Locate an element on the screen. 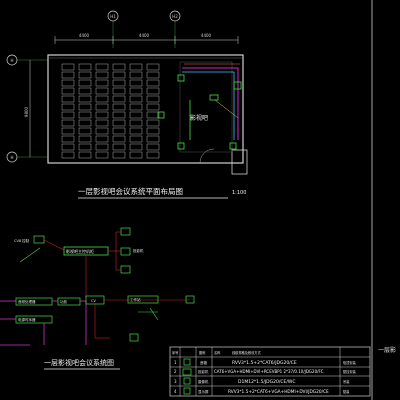 The image size is (400, 400). legend-side-note: 壁挂安装 is located at coordinates (350, 371).